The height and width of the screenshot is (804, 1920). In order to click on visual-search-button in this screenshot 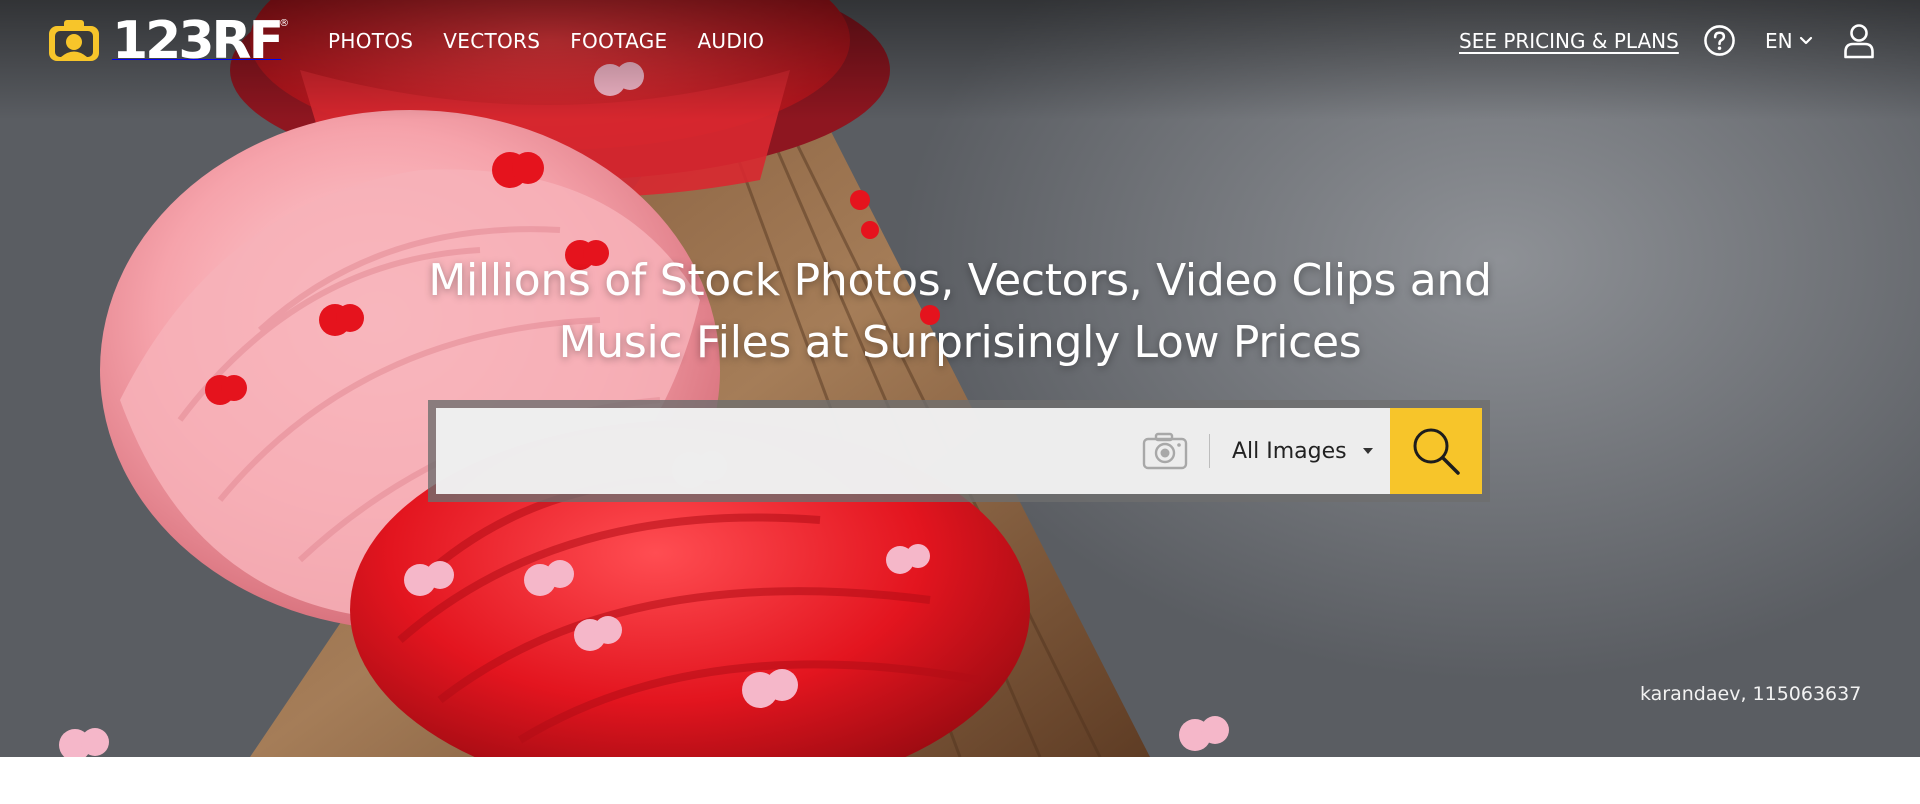, I will do `click(1165, 451)`.